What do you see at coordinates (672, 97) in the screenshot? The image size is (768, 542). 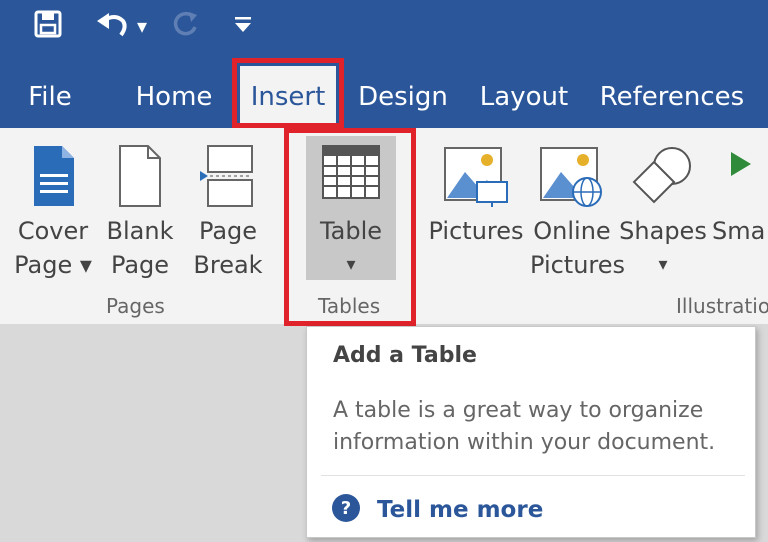 I see `tab-references: References` at bounding box center [672, 97].